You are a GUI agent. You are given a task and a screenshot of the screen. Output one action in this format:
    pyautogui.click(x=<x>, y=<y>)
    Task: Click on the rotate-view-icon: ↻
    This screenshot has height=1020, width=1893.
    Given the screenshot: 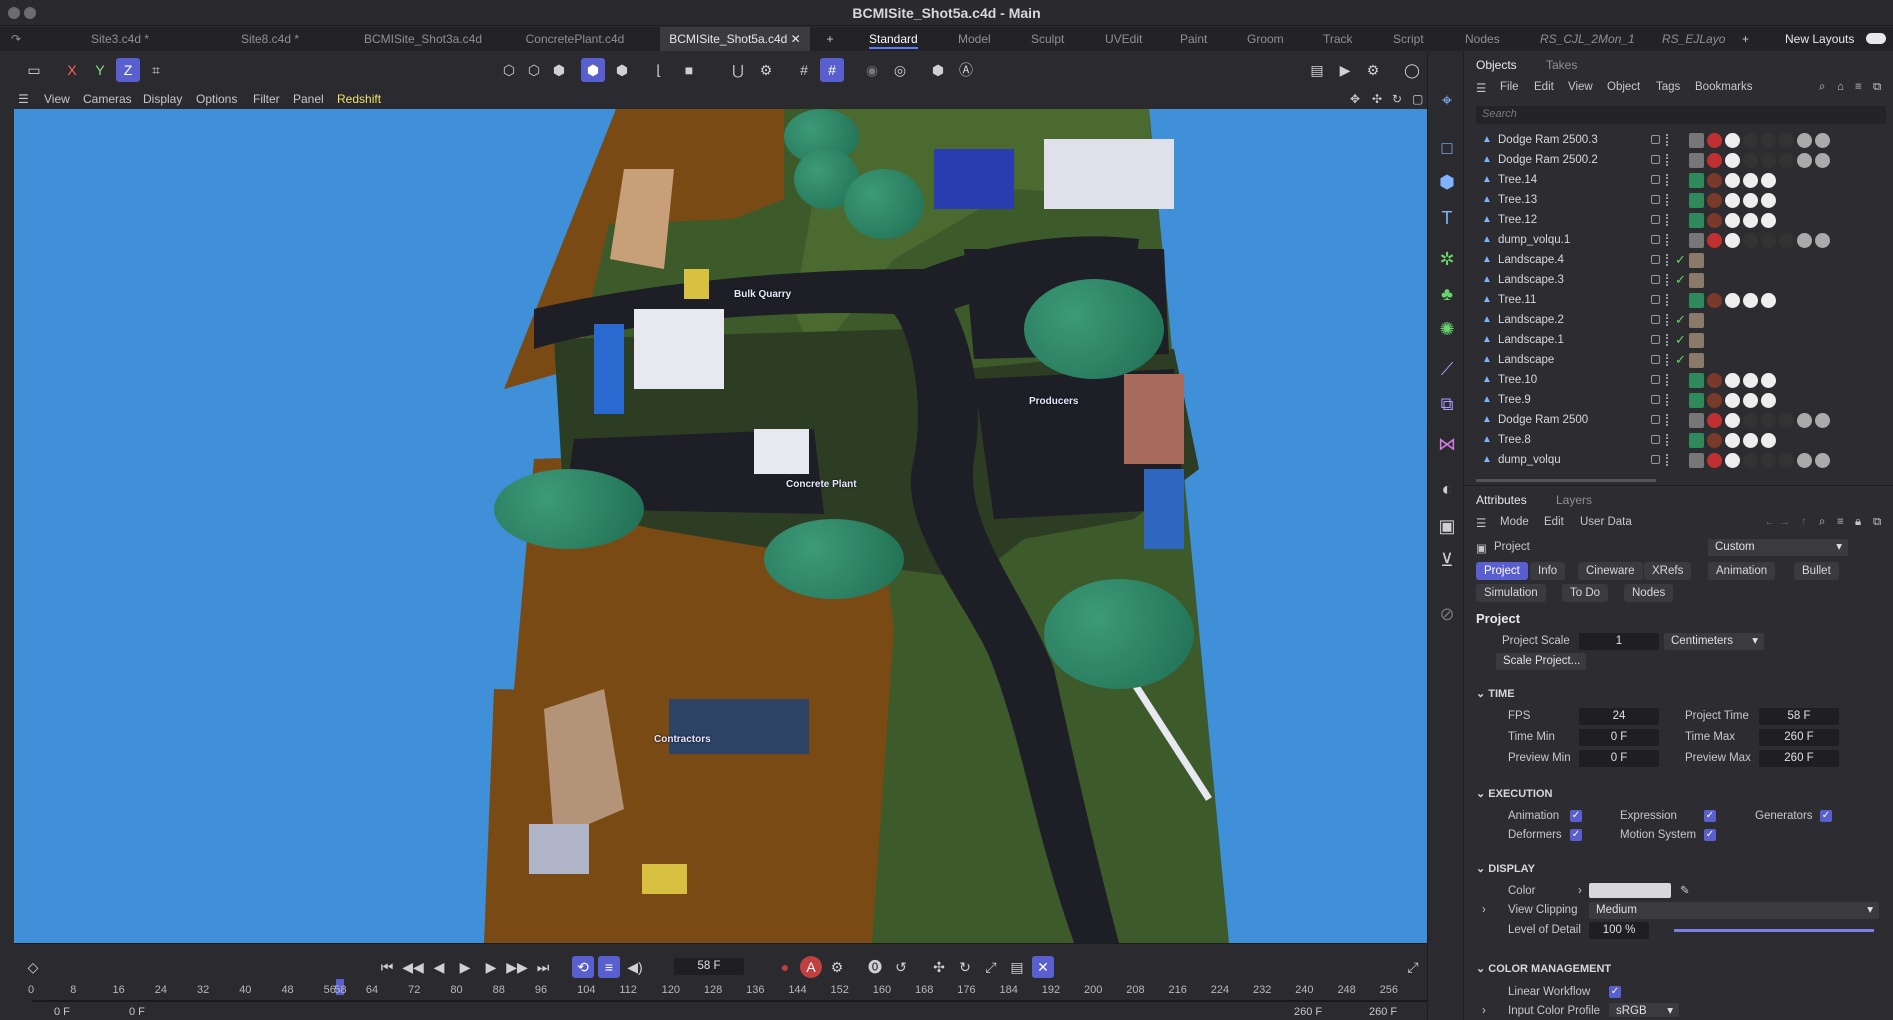 What is the action you would take?
    pyautogui.click(x=1397, y=99)
    